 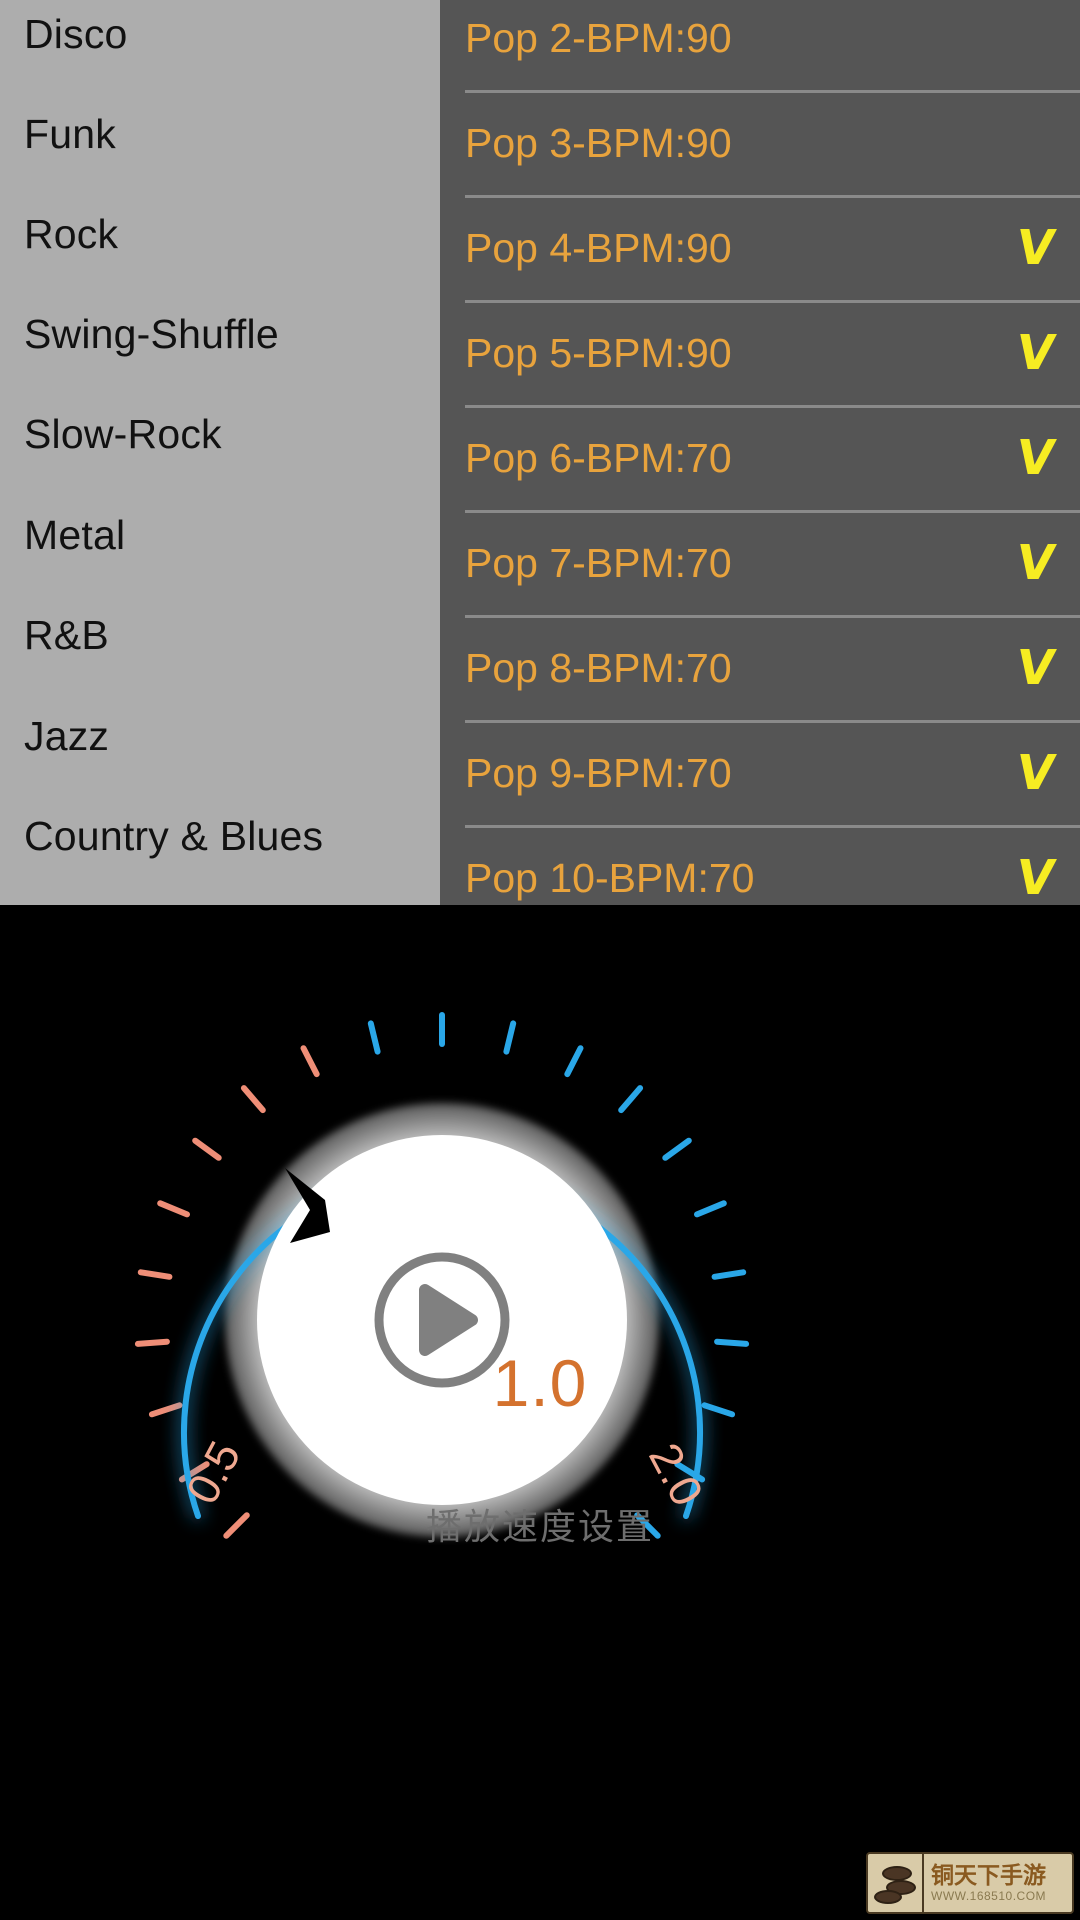 I want to click on watermark-badge: 铜天下手游 WWW.168510.COM, so click(x=970, y=1883).